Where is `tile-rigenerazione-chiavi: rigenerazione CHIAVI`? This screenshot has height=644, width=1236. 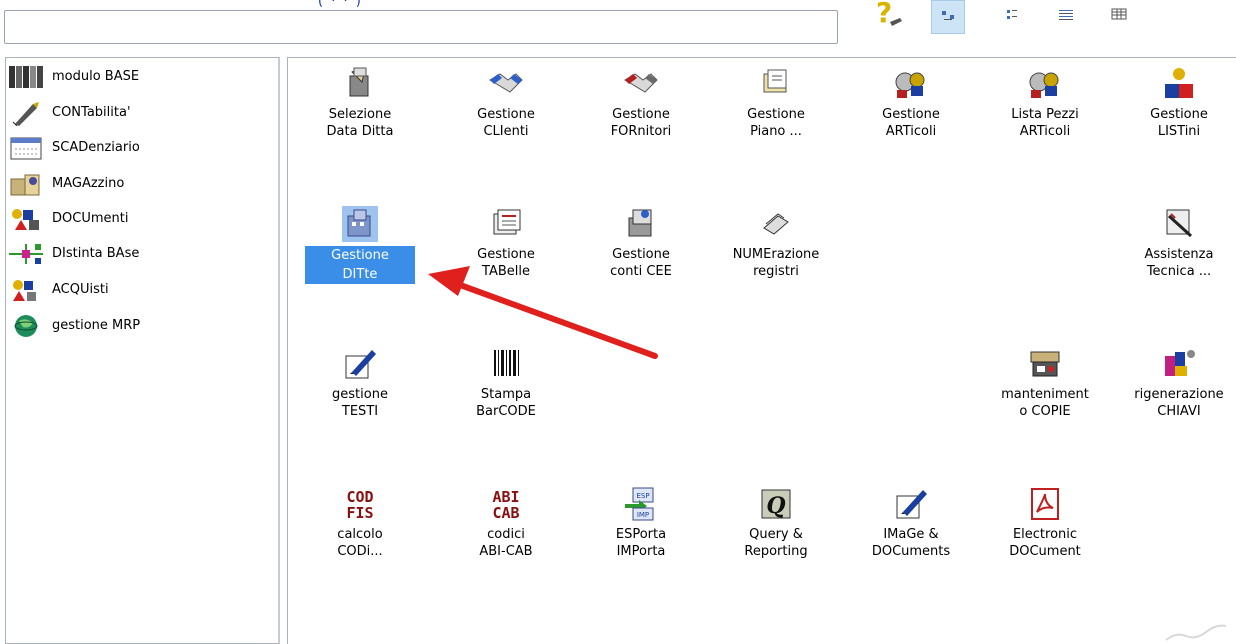
tile-rigenerazione-chiavi: rigenerazione CHIAVI is located at coordinates (1179, 396).